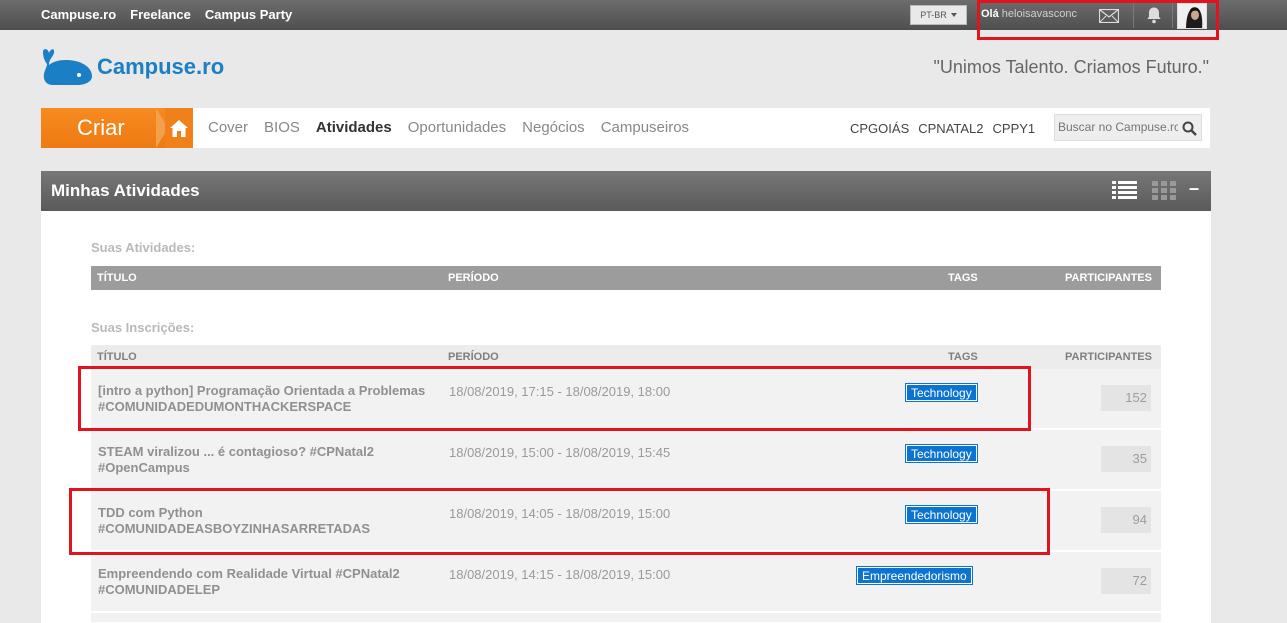 The width and height of the screenshot is (1287, 623). What do you see at coordinates (553, 127) in the screenshot?
I see `nav-item-negocios: Negócios` at bounding box center [553, 127].